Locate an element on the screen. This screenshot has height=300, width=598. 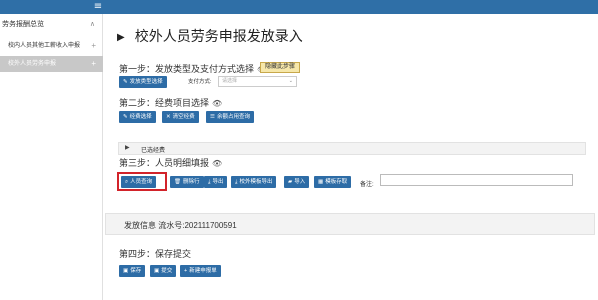
fund-select-button: ✎ 经费选择 is located at coordinates (137, 117).